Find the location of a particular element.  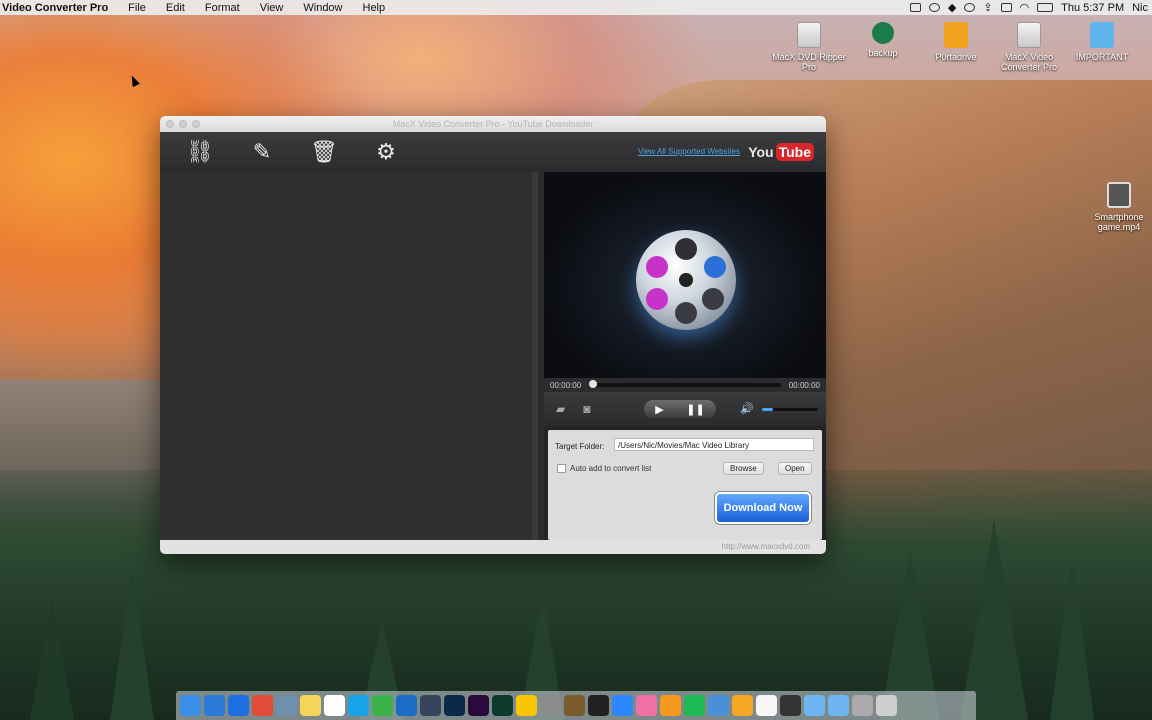

seek-bar is located at coordinates (685, 384).